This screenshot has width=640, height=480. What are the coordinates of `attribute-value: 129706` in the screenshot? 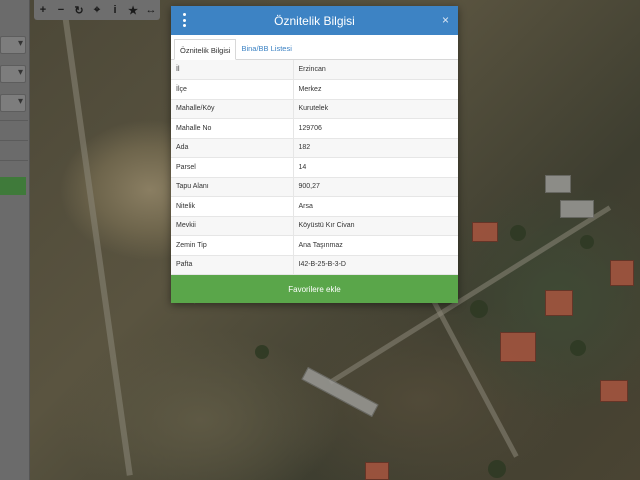 It's located at (375, 128).